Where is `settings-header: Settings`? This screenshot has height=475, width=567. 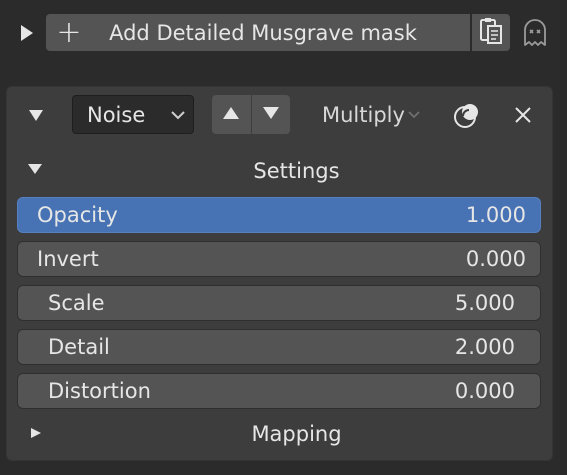 settings-header: Settings is located at coordinates (283, 171).